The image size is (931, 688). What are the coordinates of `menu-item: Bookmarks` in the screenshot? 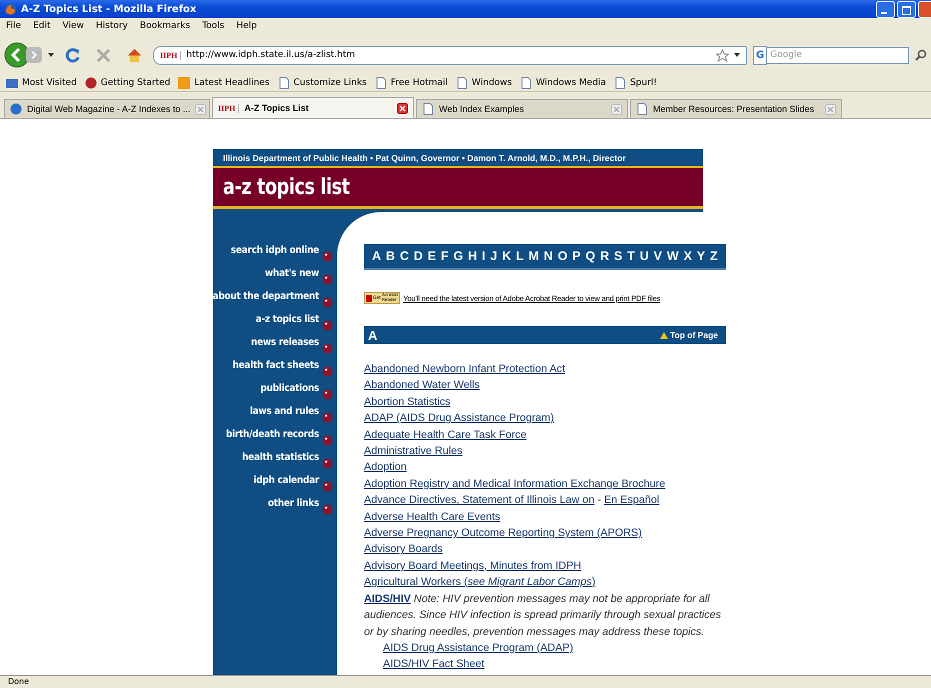 It's located at (165, 26).